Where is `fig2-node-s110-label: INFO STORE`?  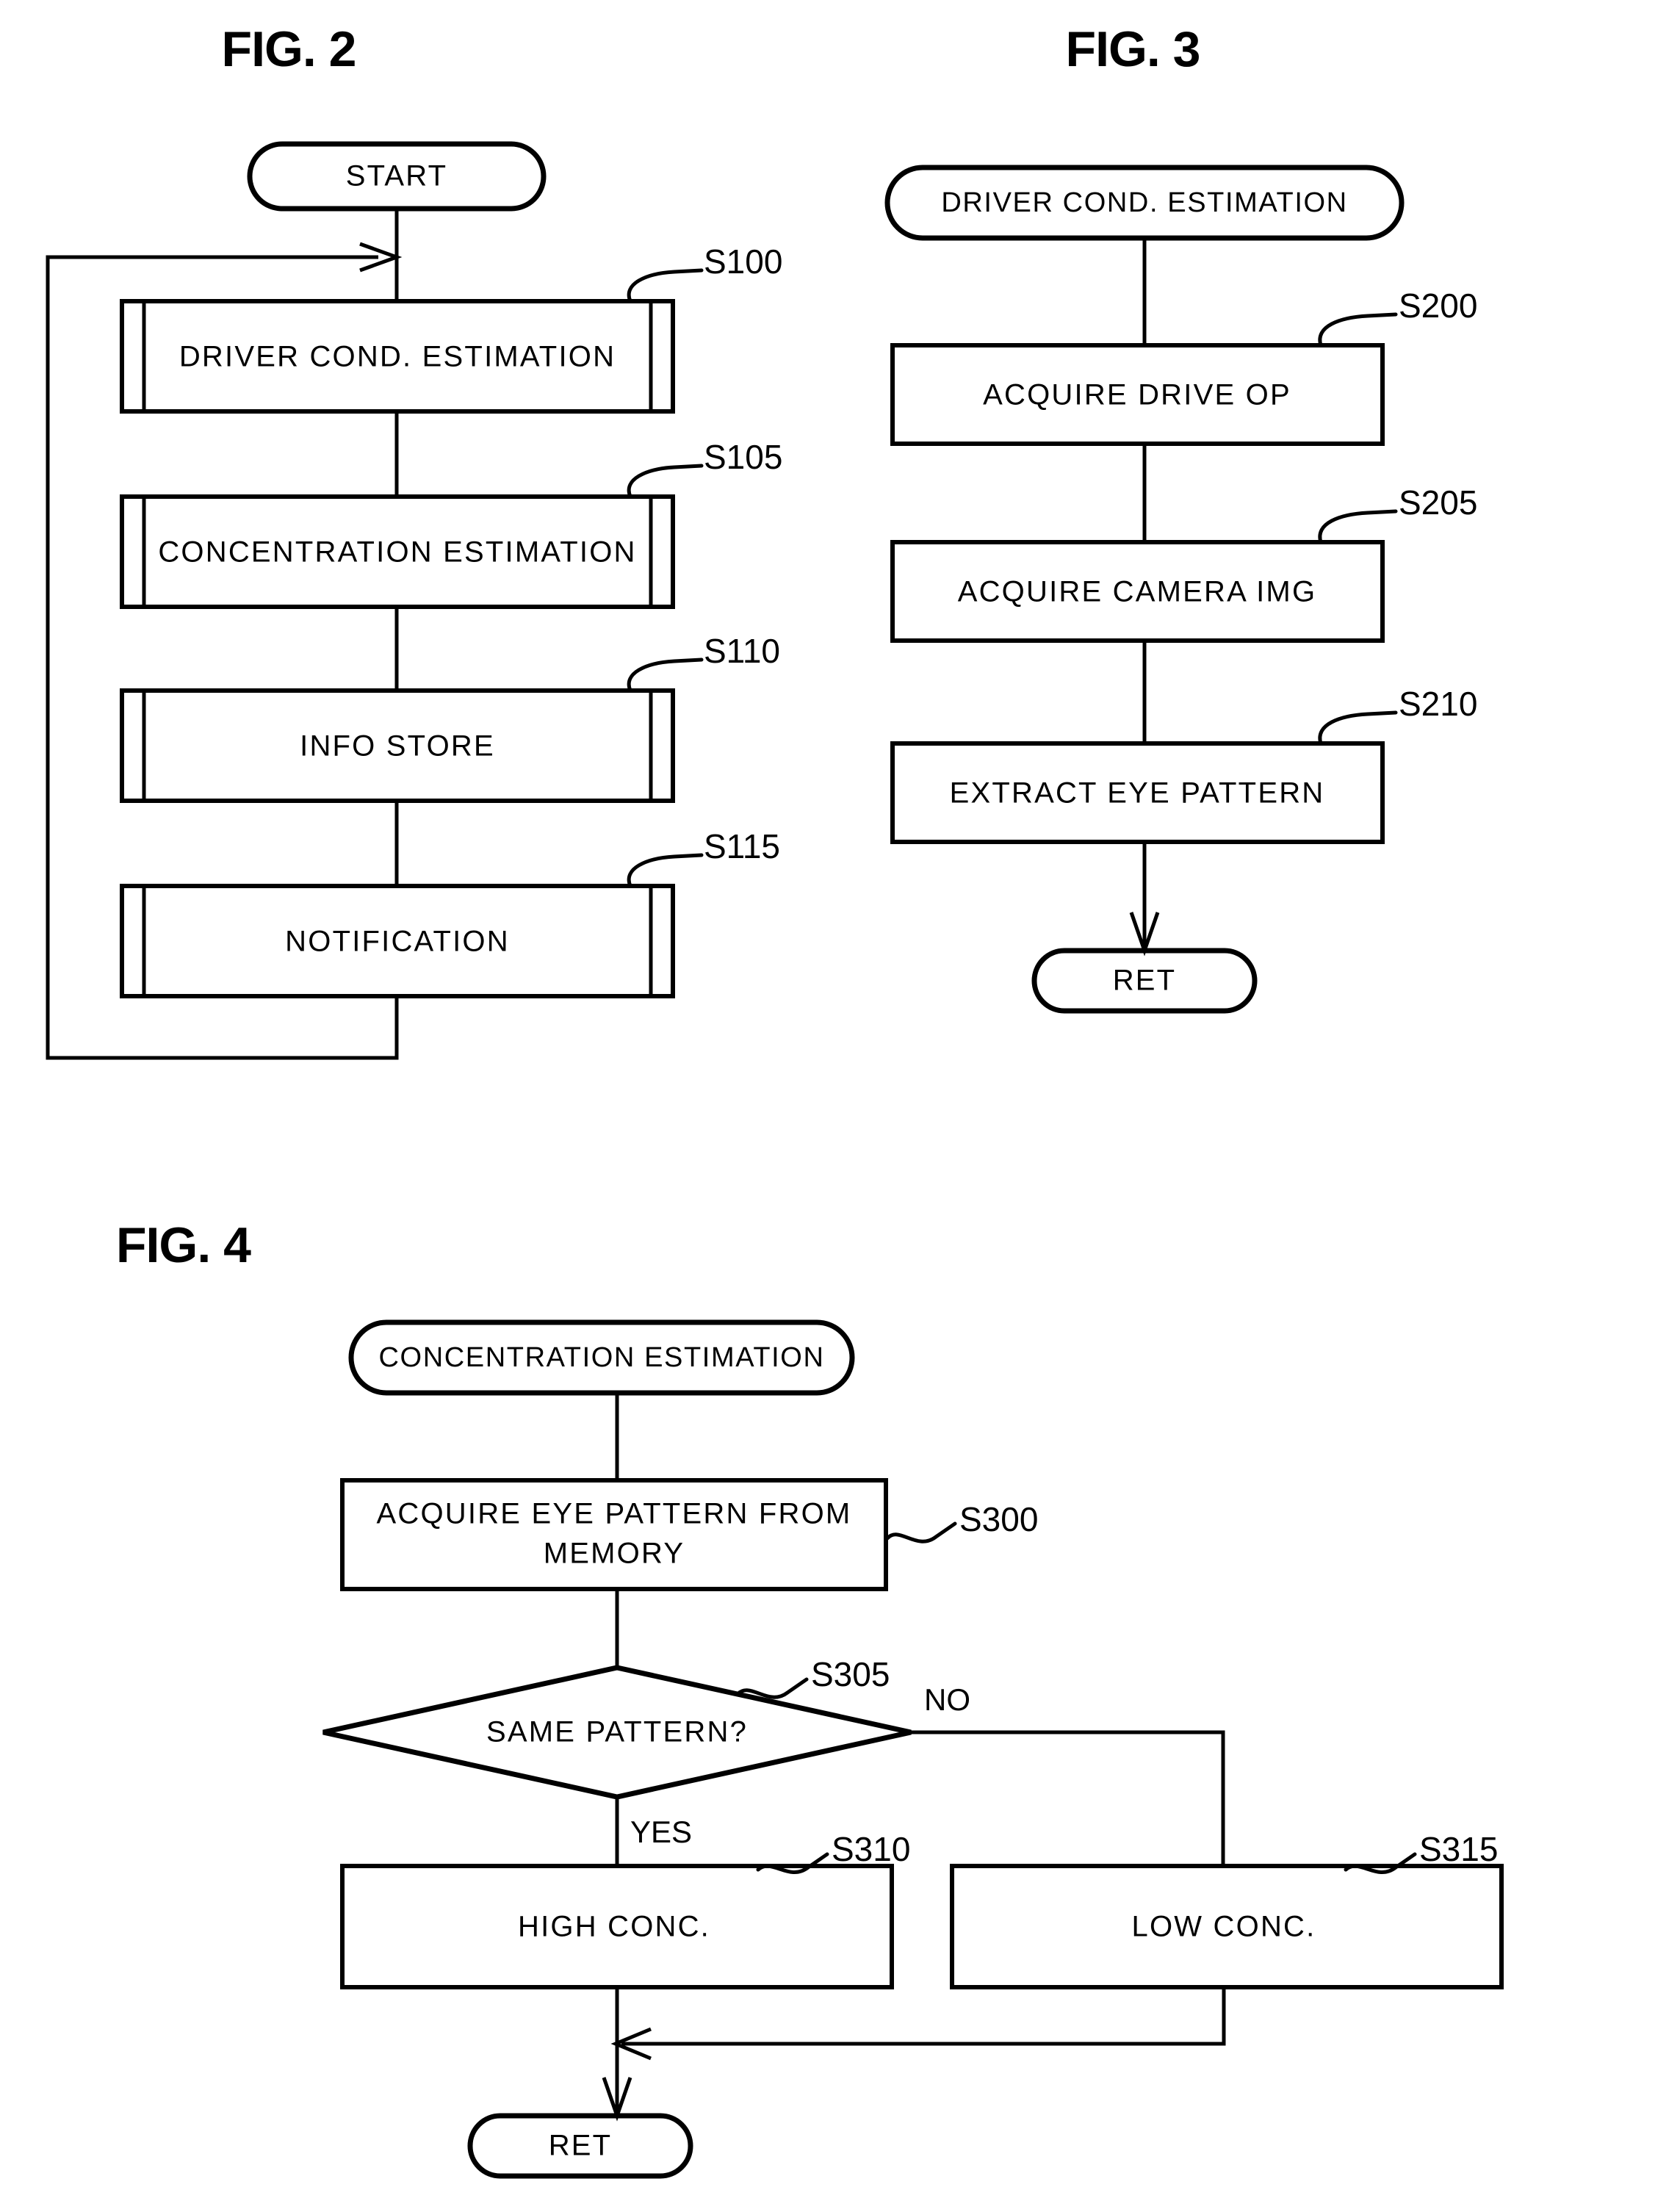 fig2-node-s110-label: INFO STORE is located at coordinates (398, 746).